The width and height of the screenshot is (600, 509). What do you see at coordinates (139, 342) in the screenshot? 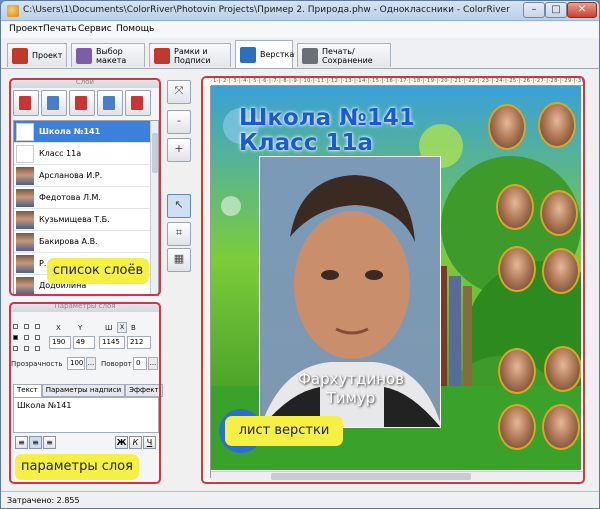
I see `height-input: 212` at bounding box center [139, 342].